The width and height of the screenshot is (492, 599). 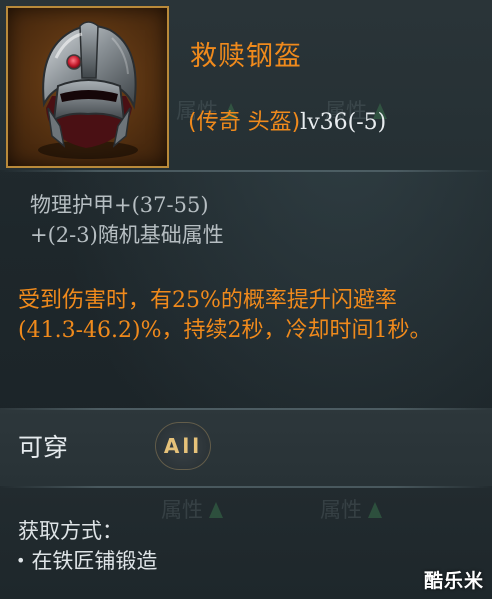 I want to click on watermark-logo: 酷乐米, so click(x=453, y=581).